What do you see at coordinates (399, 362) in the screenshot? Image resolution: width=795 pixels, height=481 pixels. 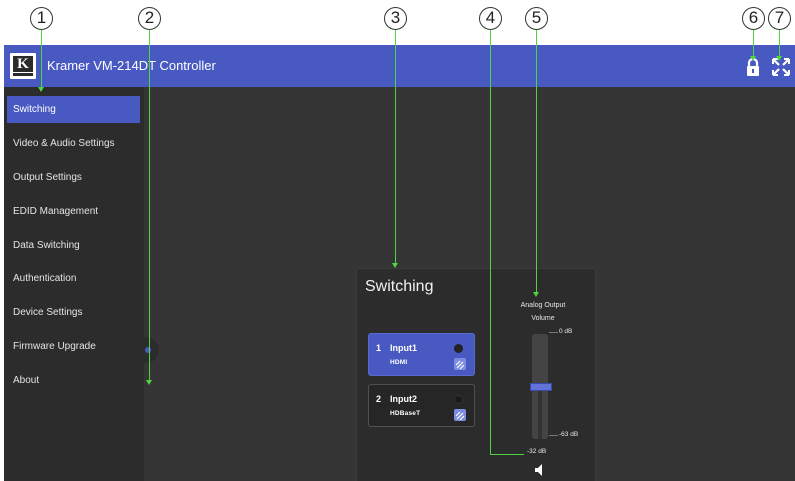 I see `input-type: HDMI` at bounding box center [399, 362].